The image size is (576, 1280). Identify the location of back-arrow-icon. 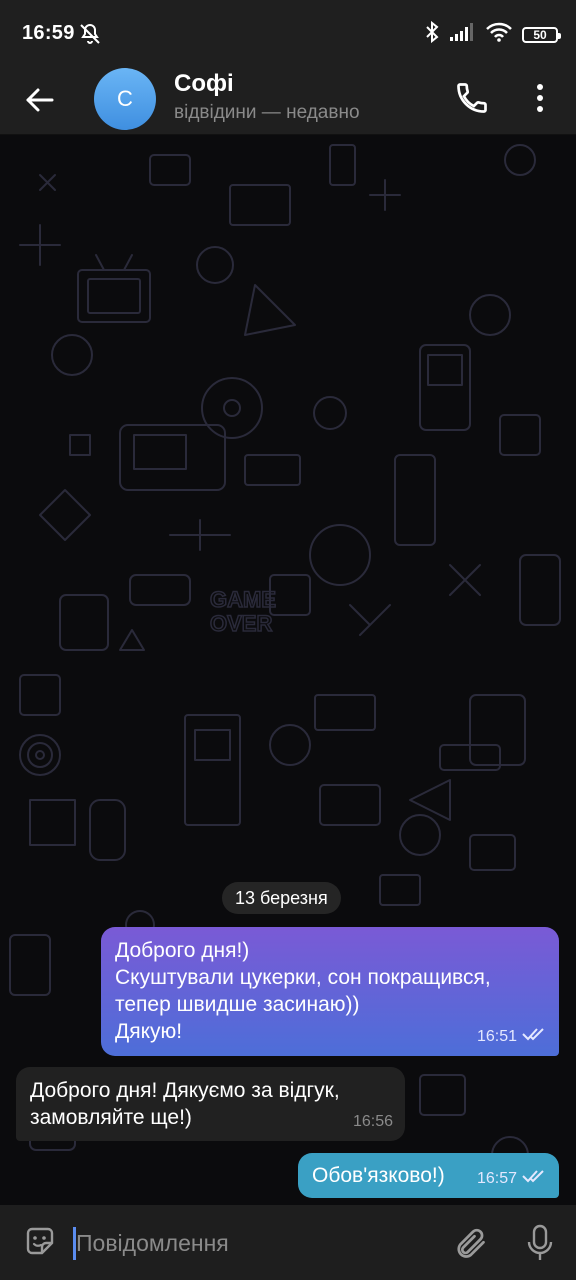
(40, 100).